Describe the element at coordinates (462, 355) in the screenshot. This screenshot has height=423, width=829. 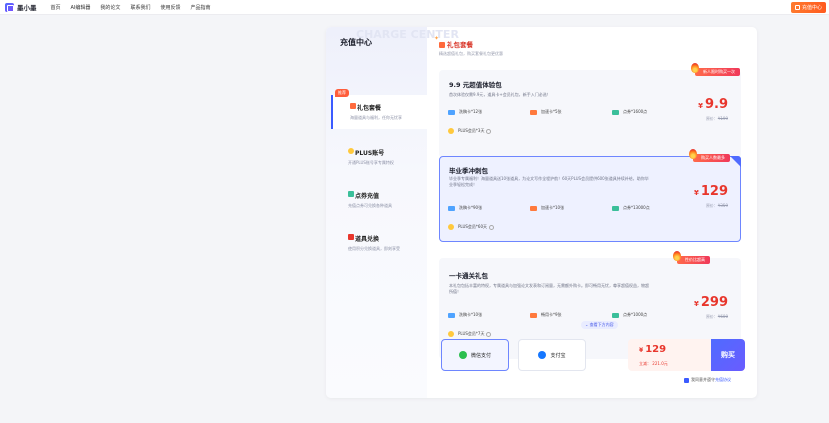
I see `wechat-icon` at that location.